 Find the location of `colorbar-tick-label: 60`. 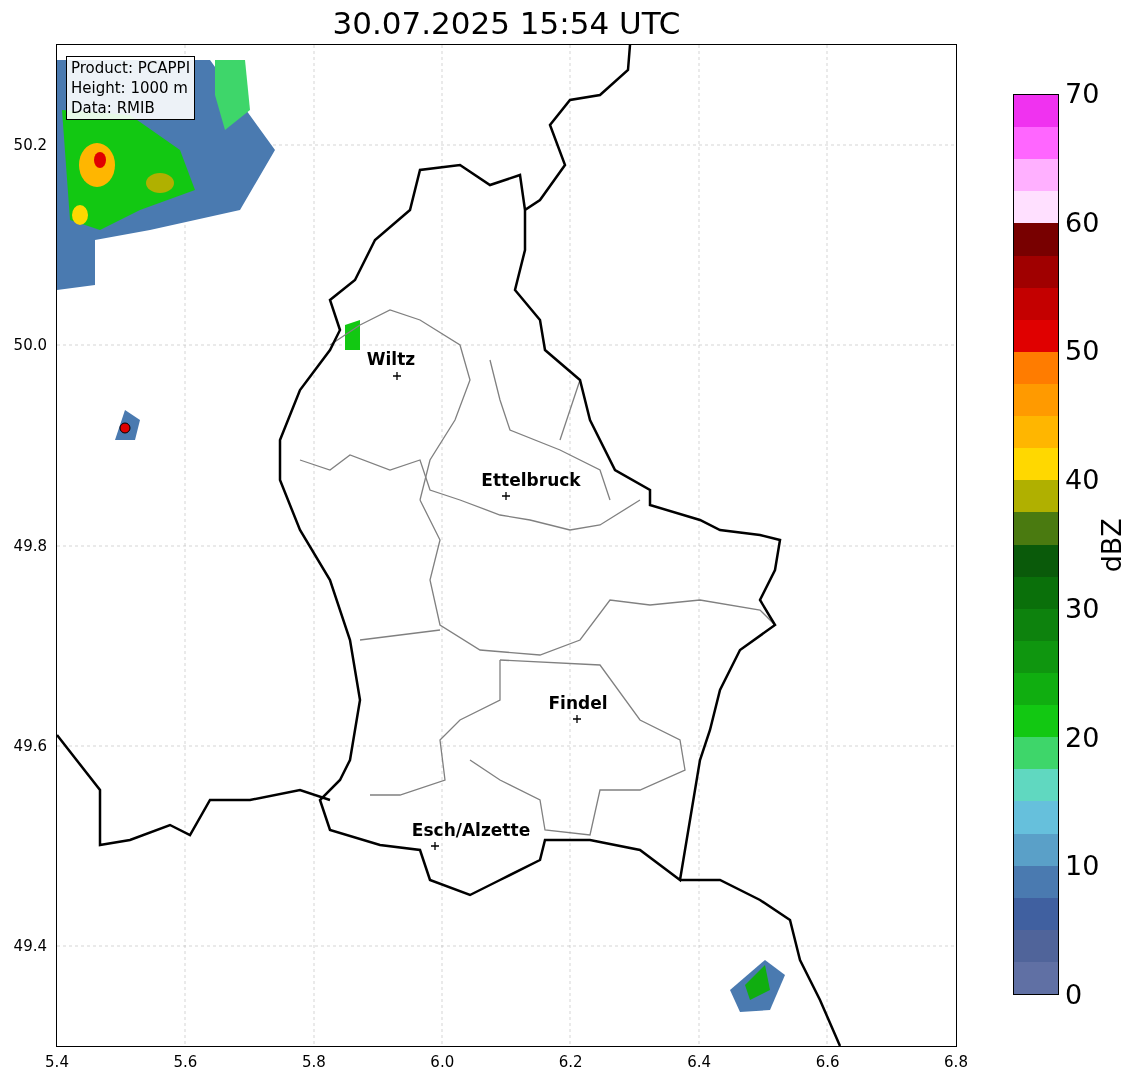

colorbar-tick-label: 60 is located at coordinates (1082, 222).